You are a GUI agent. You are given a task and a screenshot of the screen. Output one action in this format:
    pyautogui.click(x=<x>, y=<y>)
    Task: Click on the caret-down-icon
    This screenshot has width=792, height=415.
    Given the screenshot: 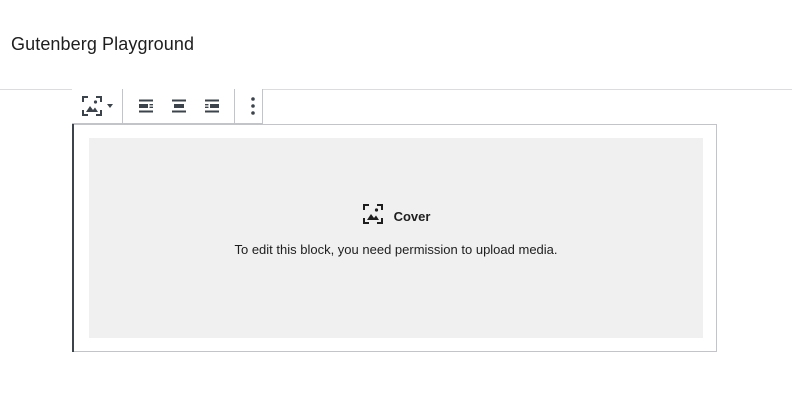 What is the action you would take?
    pyautogui.click(x=110, y=106)
    